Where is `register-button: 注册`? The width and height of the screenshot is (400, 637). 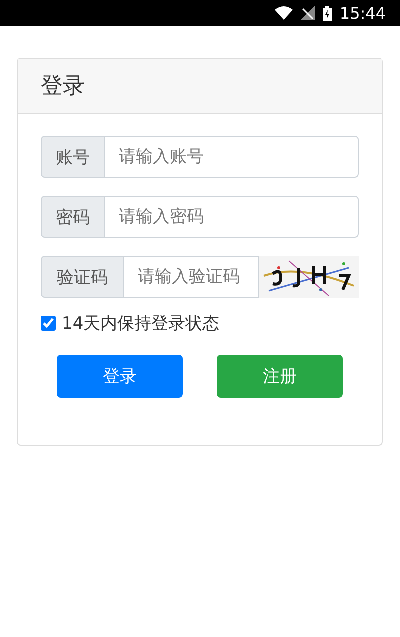
register-button: 注册 is located at coordinates (280, 376).